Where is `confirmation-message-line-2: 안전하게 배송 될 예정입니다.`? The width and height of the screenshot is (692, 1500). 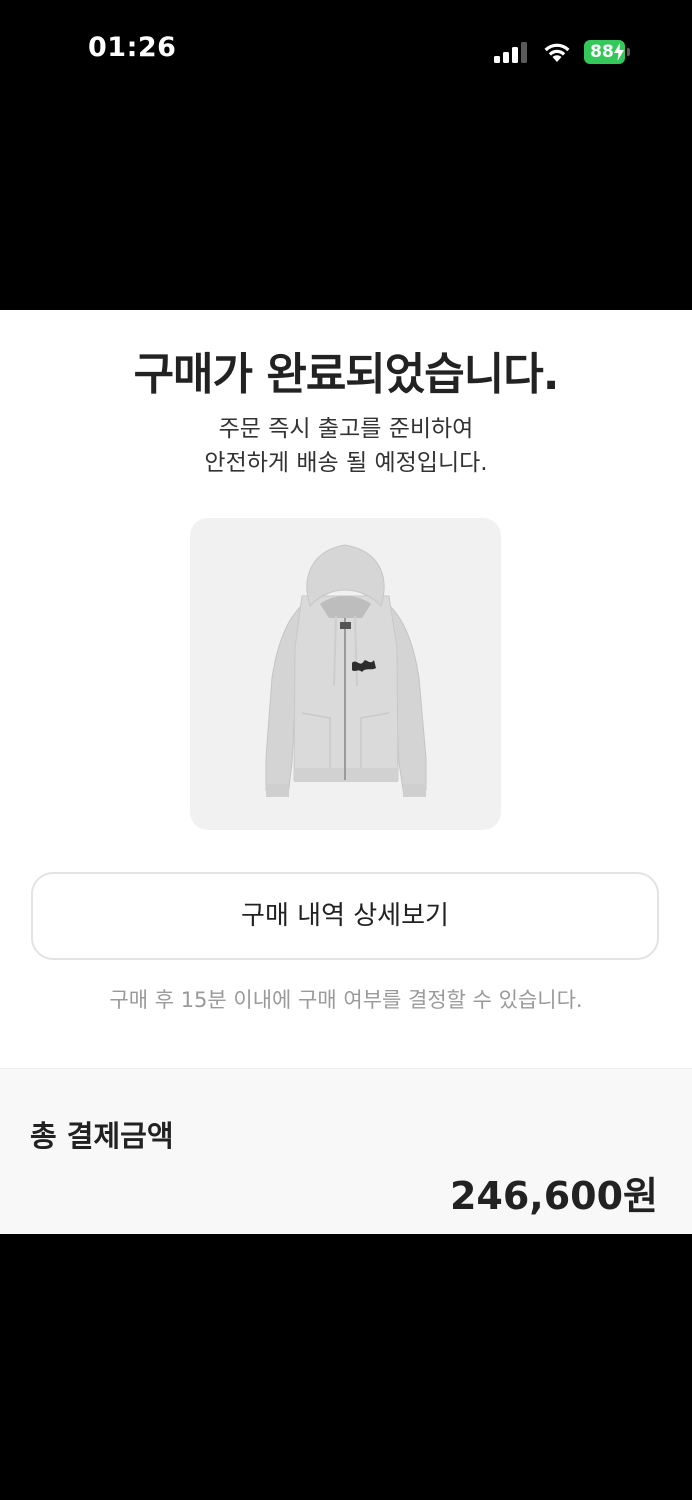
confirmation-message-line-2: 안전하게 배송 될 예정입니다. is located at coordinates (346, 463).